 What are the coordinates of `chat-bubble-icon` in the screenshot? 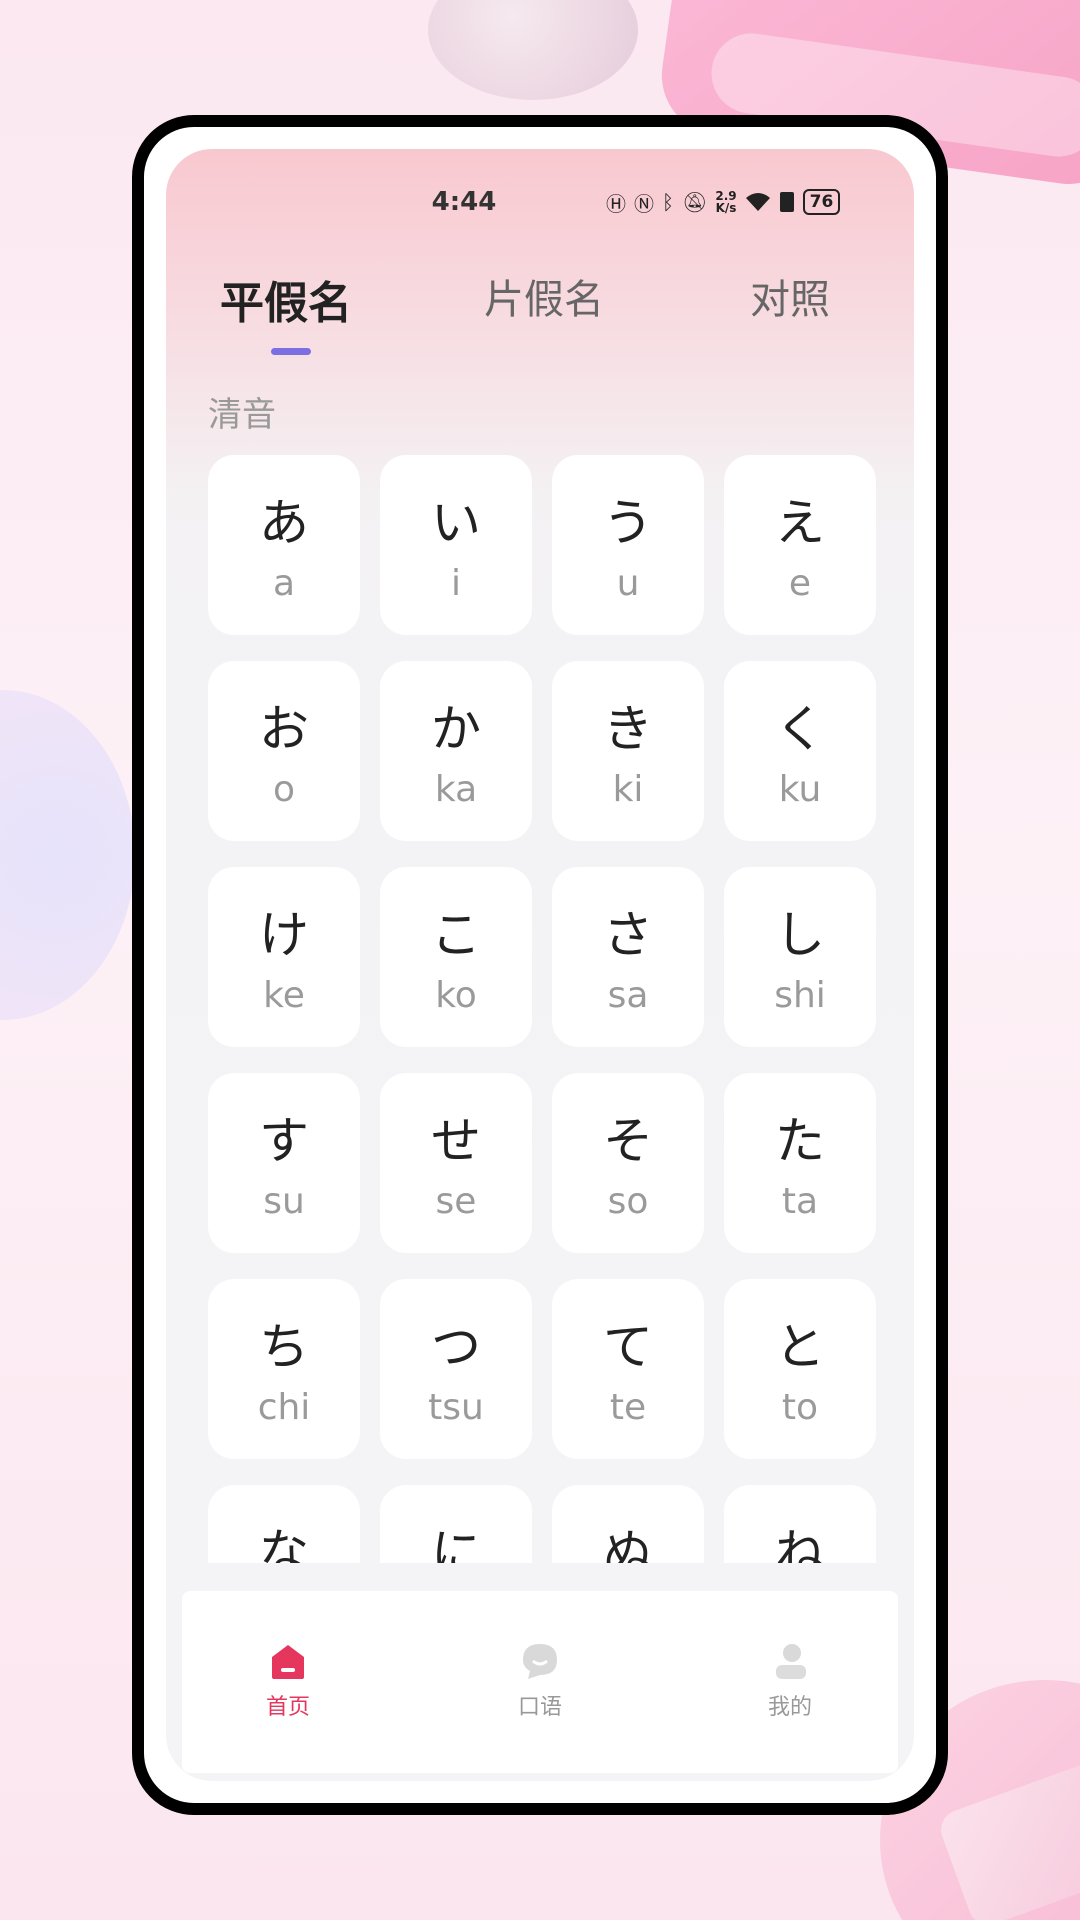 It's located at (540, 1661).